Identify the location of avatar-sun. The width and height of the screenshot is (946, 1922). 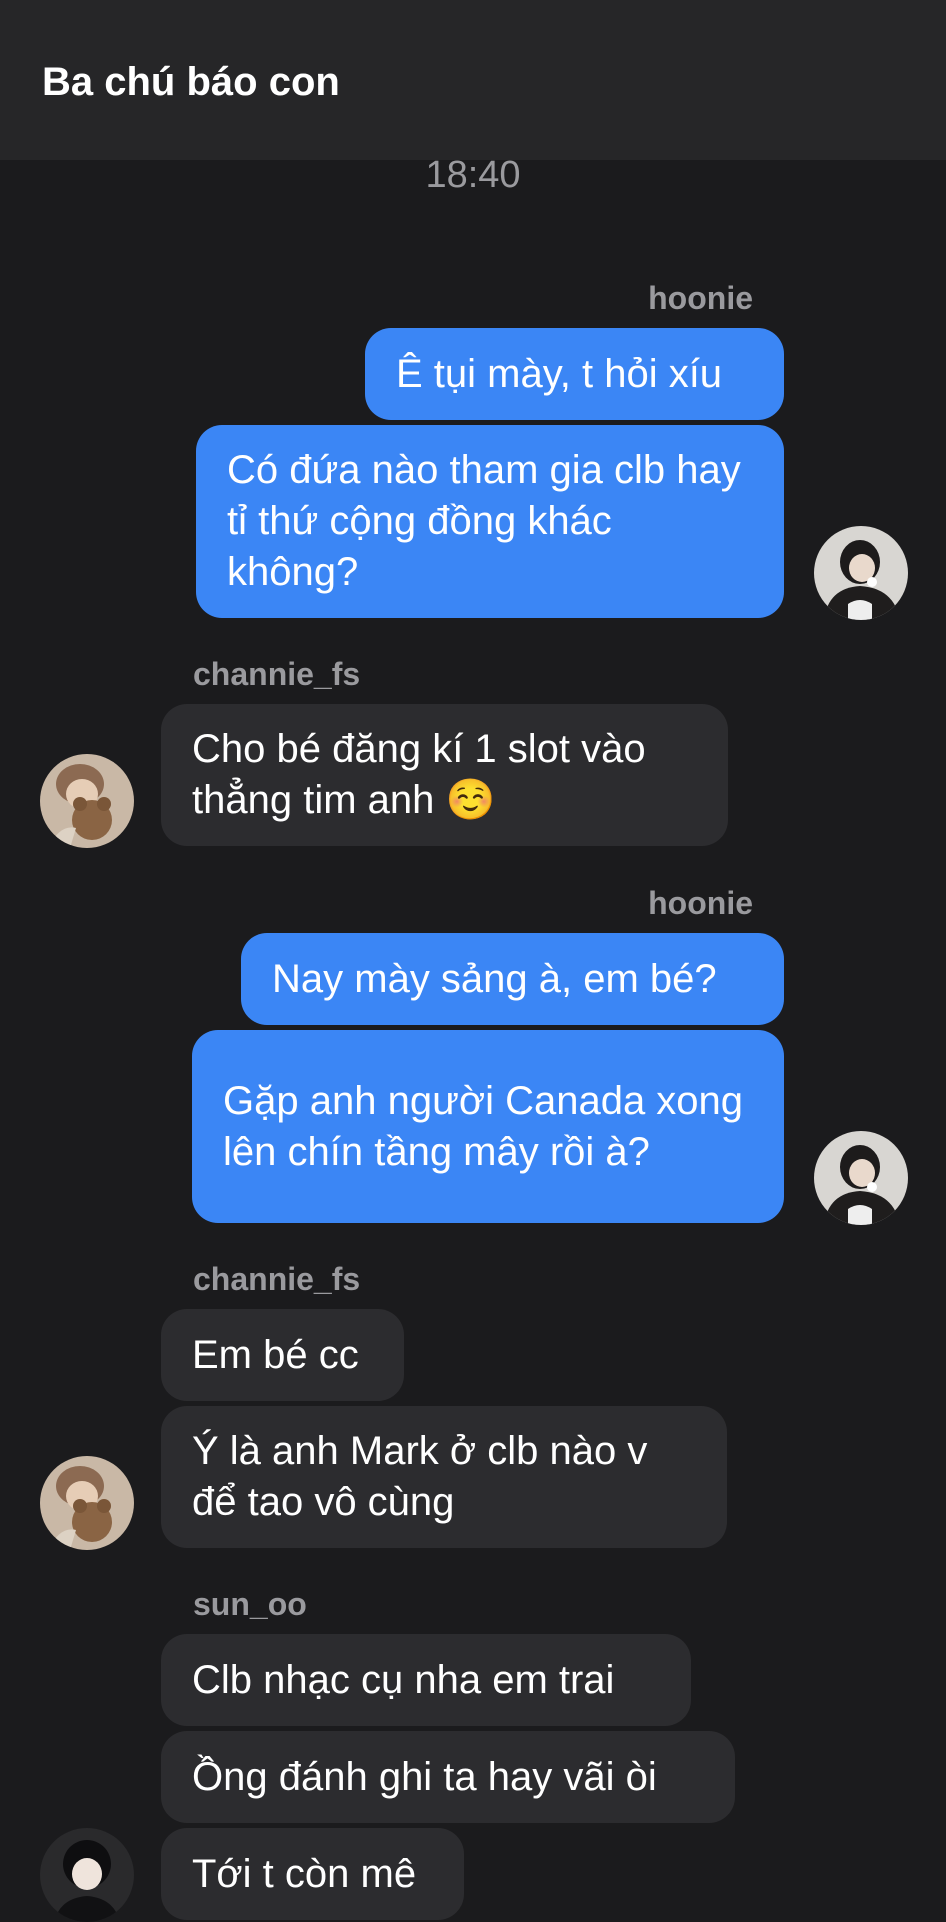
(87, 1875).